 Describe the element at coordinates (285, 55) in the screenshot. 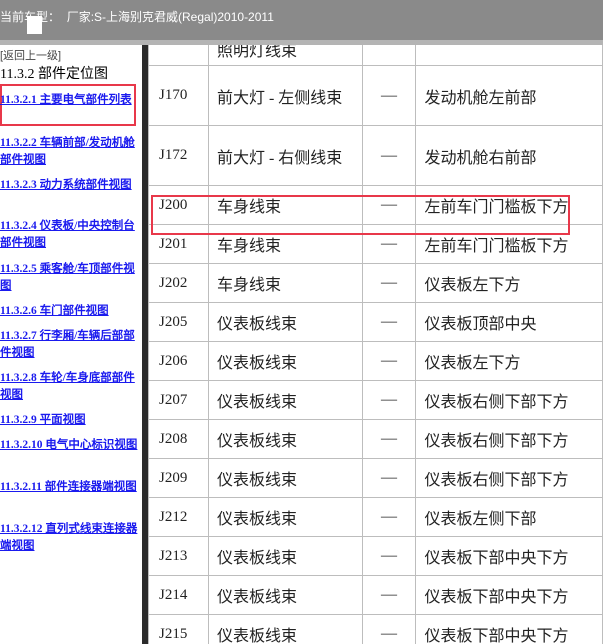

I see `cell-harness-name: 照明灯线束` at that location.